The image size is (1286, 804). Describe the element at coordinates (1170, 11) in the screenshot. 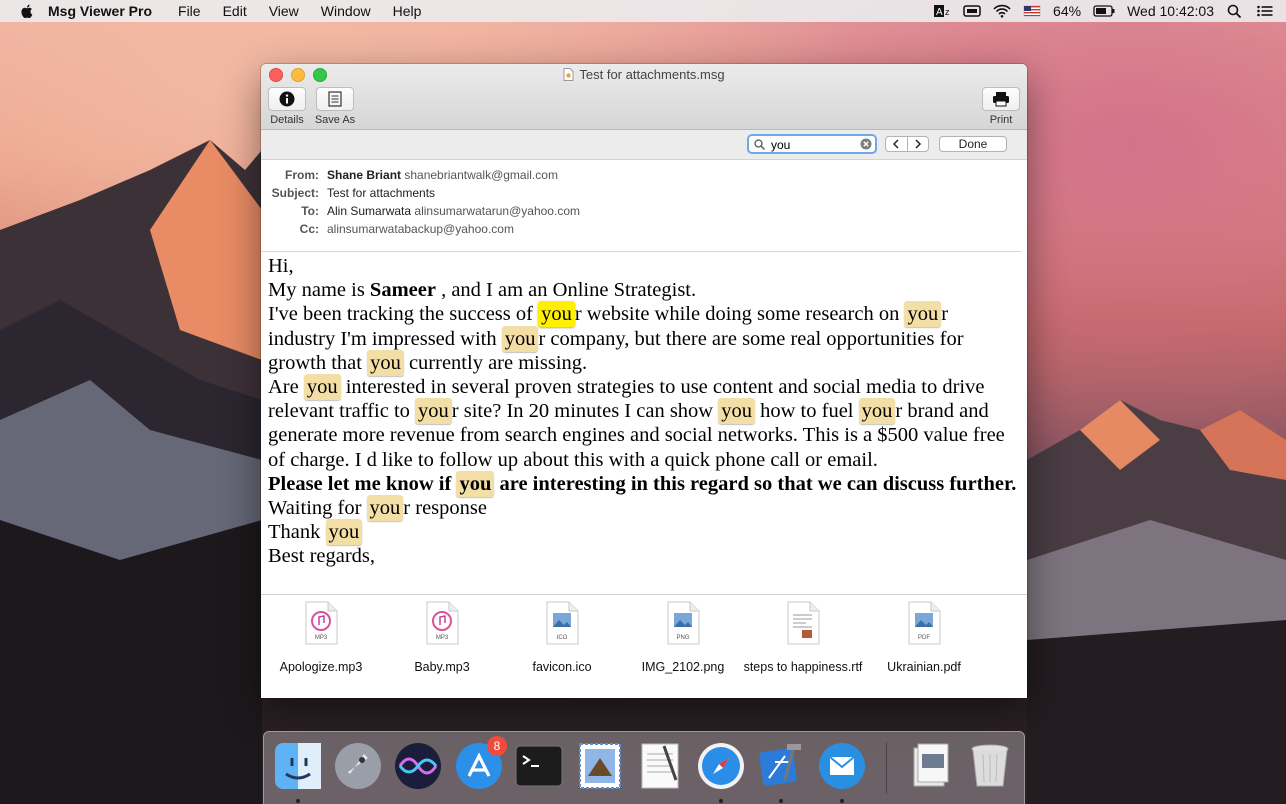

I see `clock: Wed 10:42:03` at that location.